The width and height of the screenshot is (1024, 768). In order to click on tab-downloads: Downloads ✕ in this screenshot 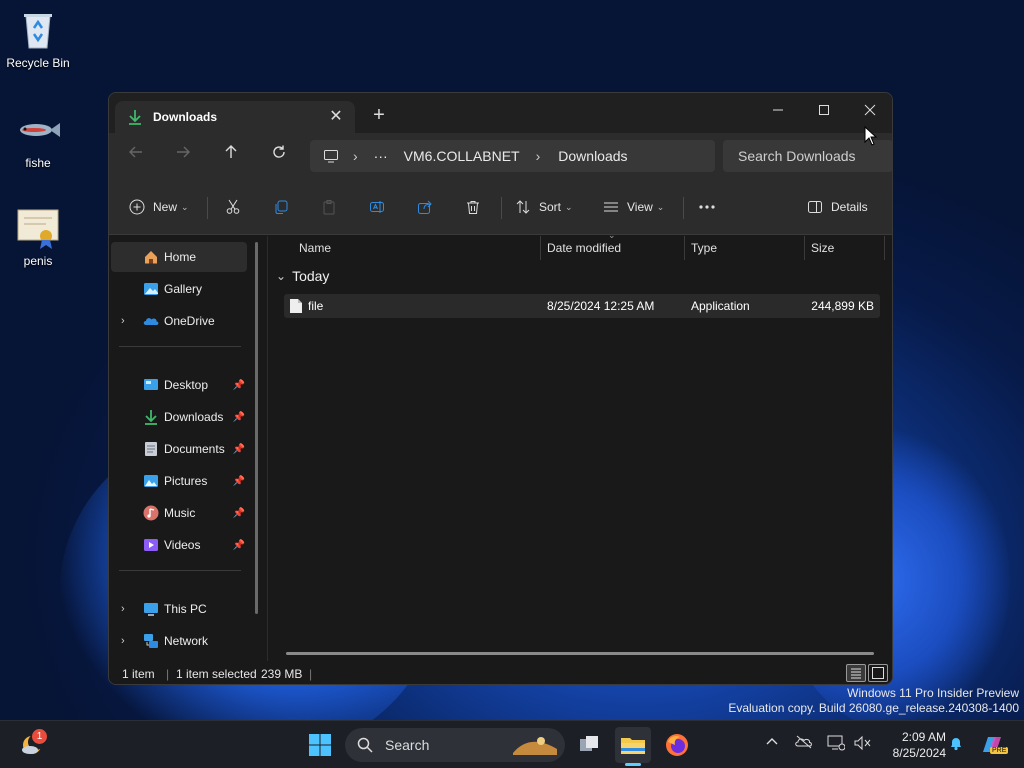, I will do `click(235, 117)`.